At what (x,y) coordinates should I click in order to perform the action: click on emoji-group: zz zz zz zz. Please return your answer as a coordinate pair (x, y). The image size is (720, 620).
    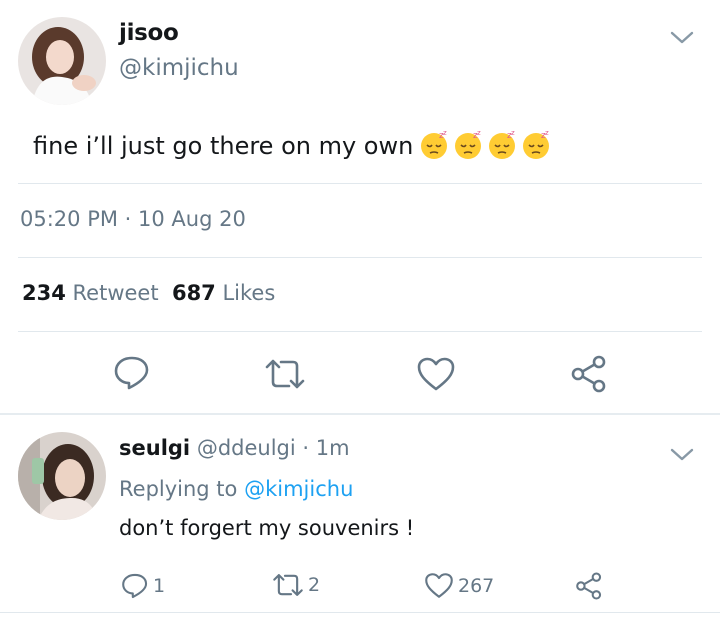
    Looking at the image, I should click on (485, 145).